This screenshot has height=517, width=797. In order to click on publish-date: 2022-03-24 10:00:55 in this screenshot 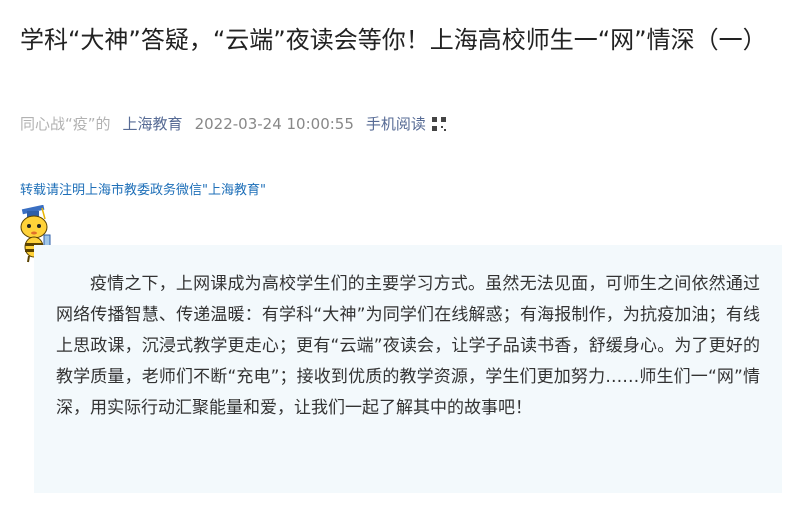, I will do `click(274, 124)`.